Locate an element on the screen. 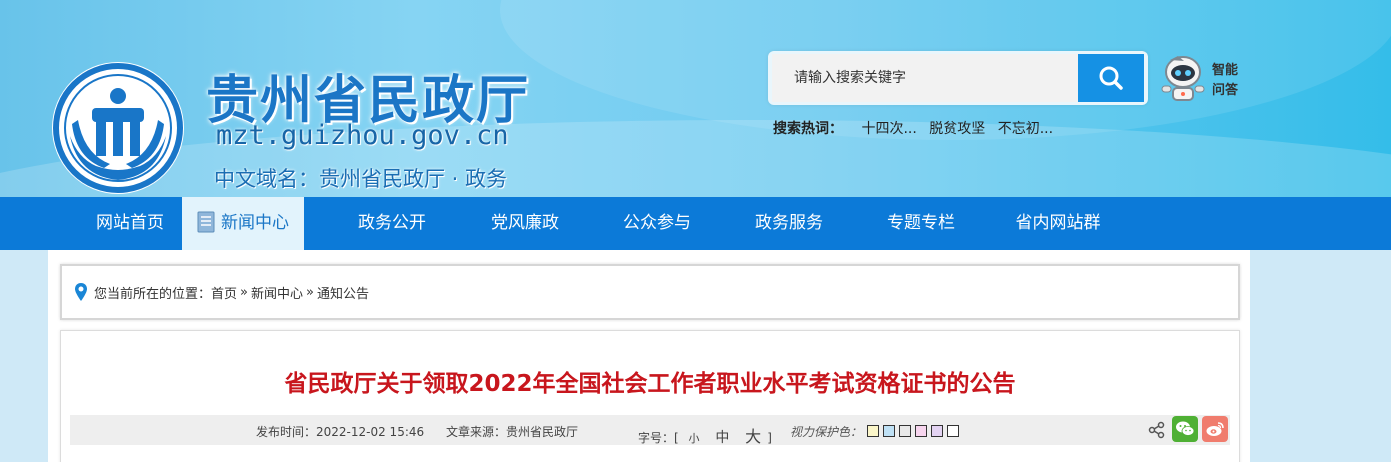 Image resolution: width=1391 pixels, height=462 pixels. nav-item-label: 政务服务 is located at coordinates (789, 223).